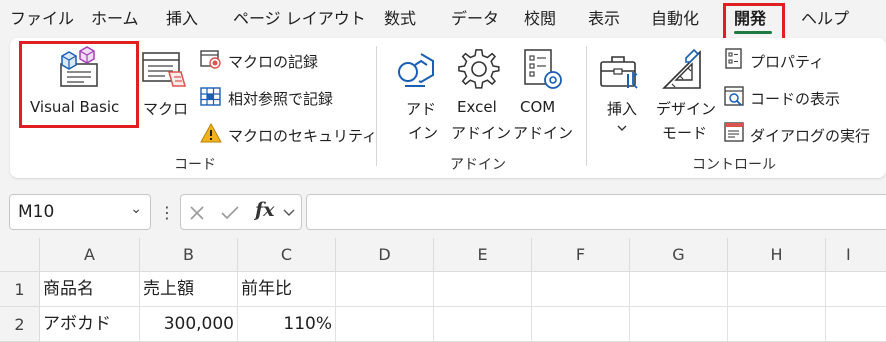  What do you see at coordinates (477, 107) in the screenshot?
I see `excel-addins-label-line1: Excel` at bounding box center [477, 107].